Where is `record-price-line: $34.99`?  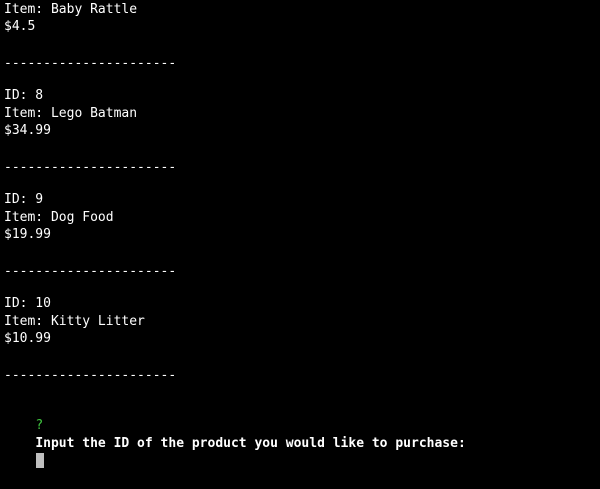 record-price-line: $34.99 is located at coordinates (27, 130).